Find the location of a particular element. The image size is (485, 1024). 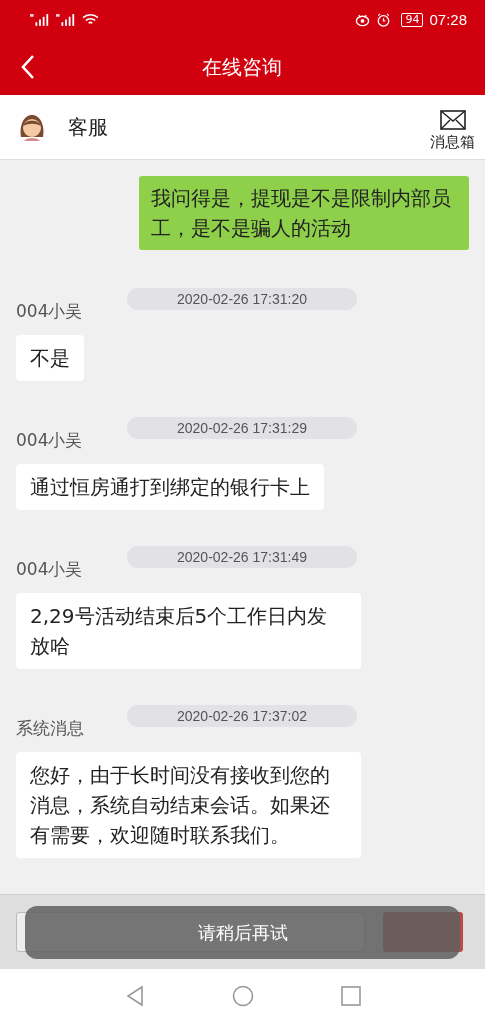

message-bubble: 我问得是，提现是不是限制内部员工，是不是骗人的活动 is located at coordinates (304, 213).